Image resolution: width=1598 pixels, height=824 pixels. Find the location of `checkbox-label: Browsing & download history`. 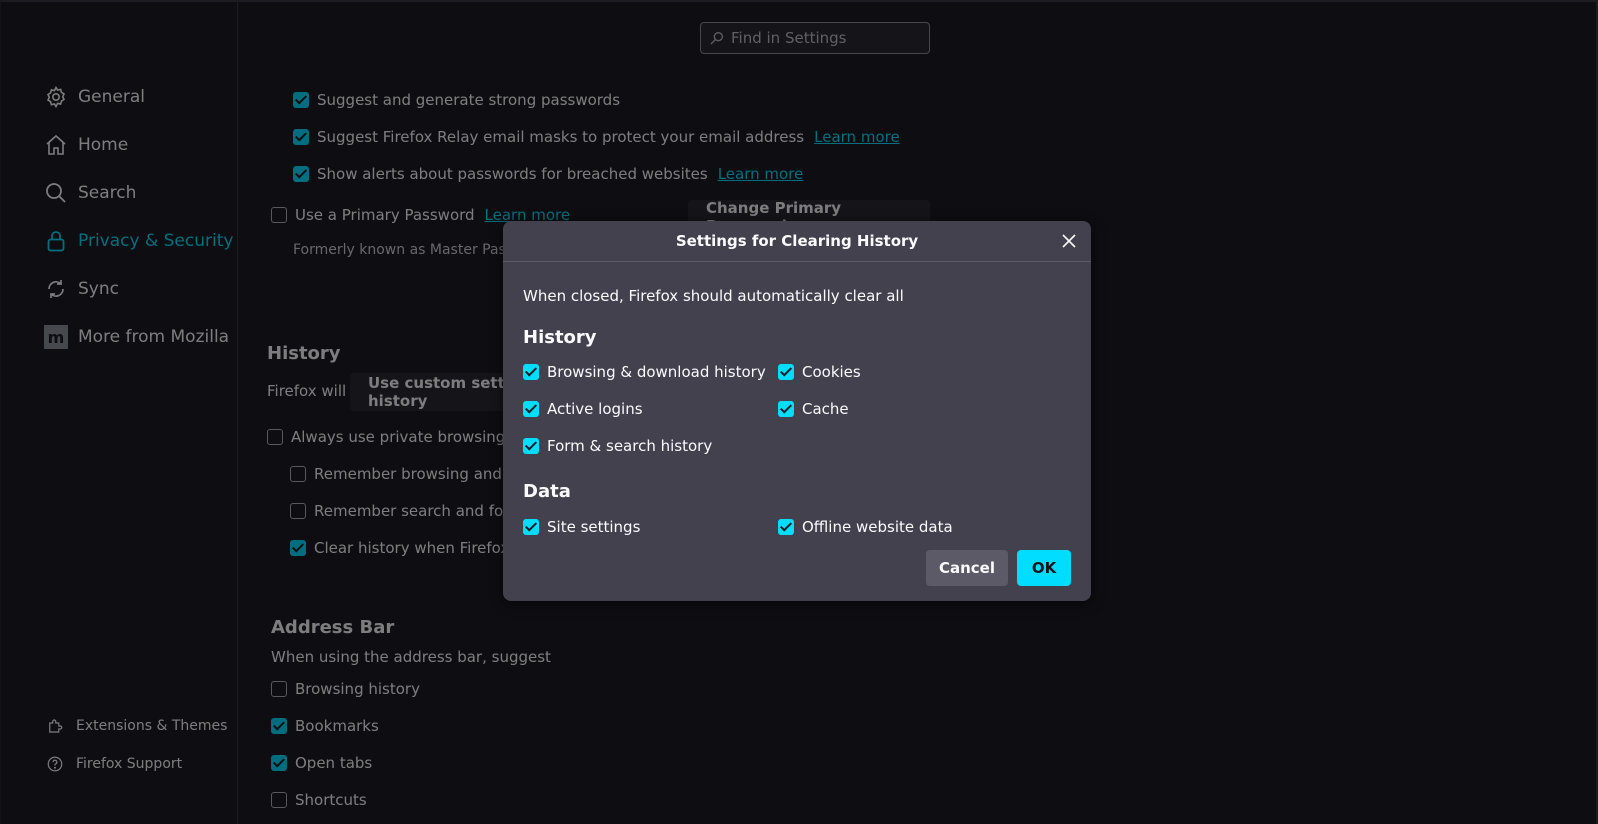

checkbox-label: Browsing & download history is located at coordinates (656, 372).